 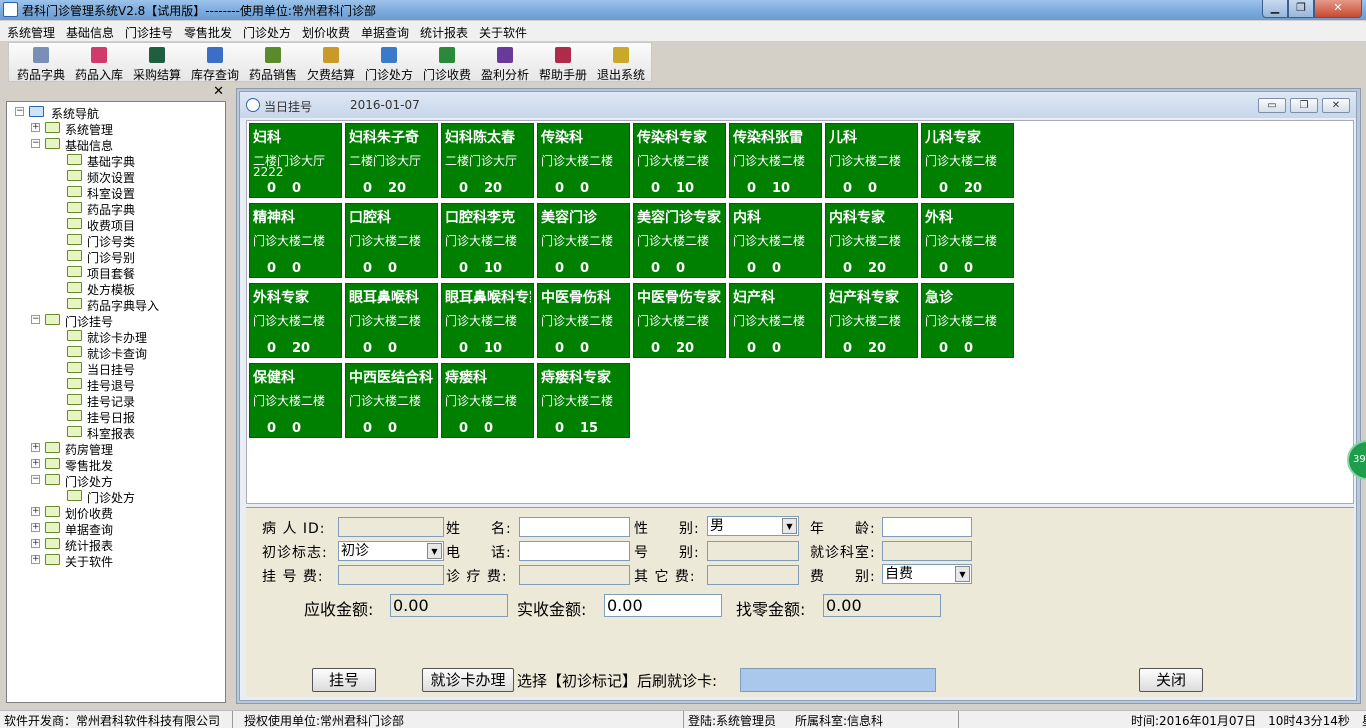 What do you see at coordinates (139, 224) in the screenshot?
I see `tree-item: 收费项目` at bounding box center [139, 224].